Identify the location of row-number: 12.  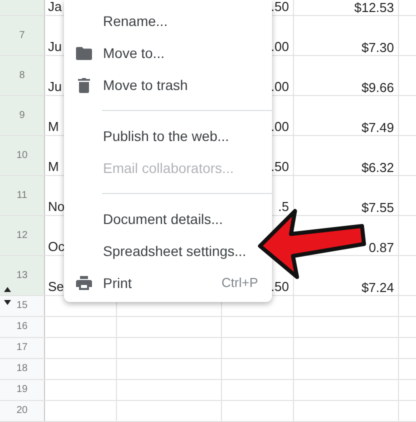
(22, 236).